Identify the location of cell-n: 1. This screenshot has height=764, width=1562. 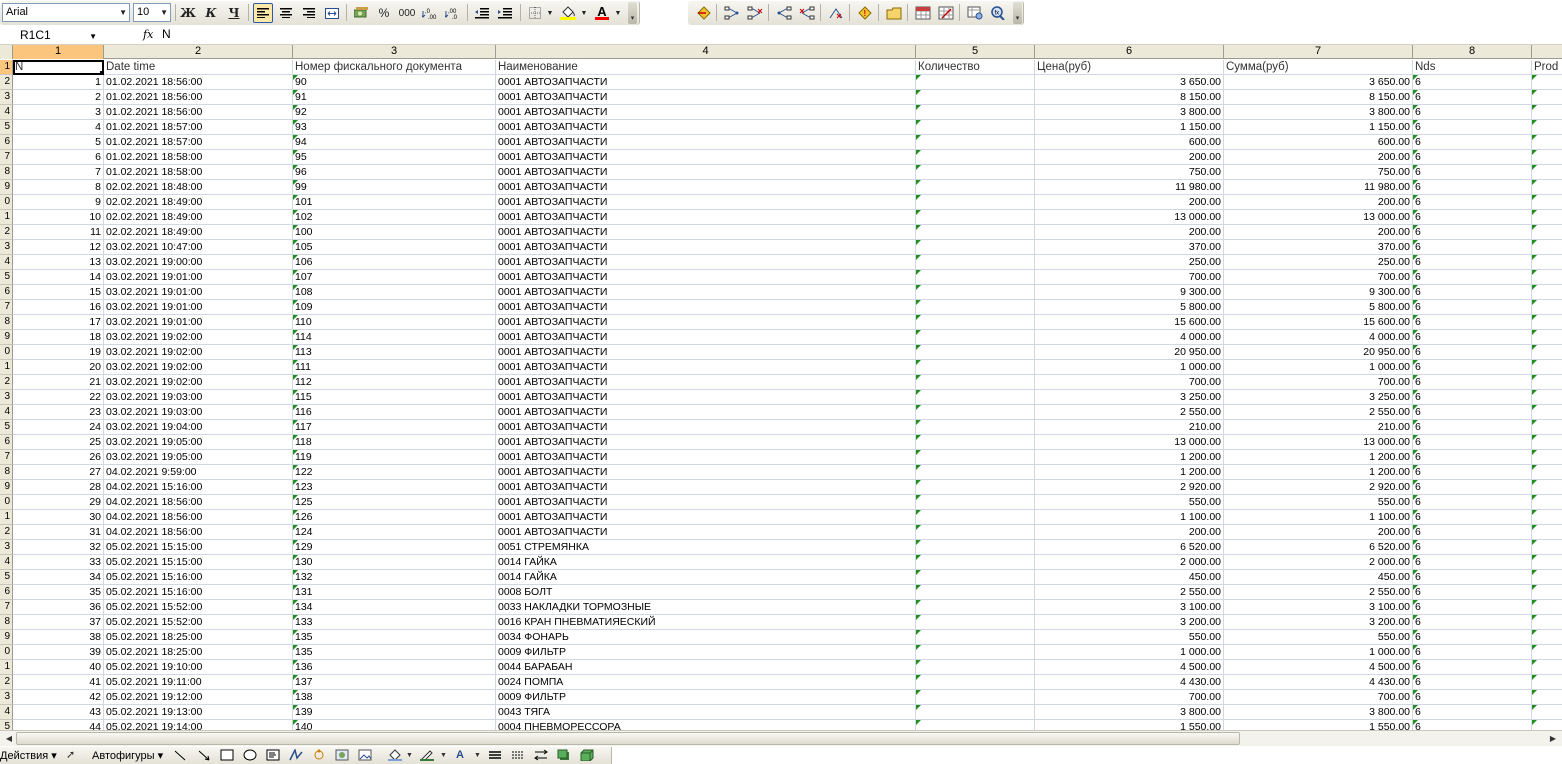
(58, 82).